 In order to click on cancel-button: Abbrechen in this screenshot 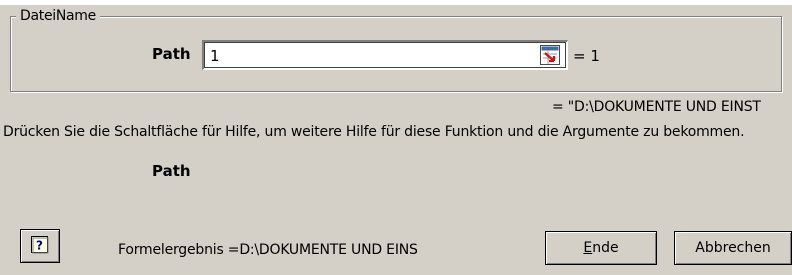, I will do `click(733, 248)`.